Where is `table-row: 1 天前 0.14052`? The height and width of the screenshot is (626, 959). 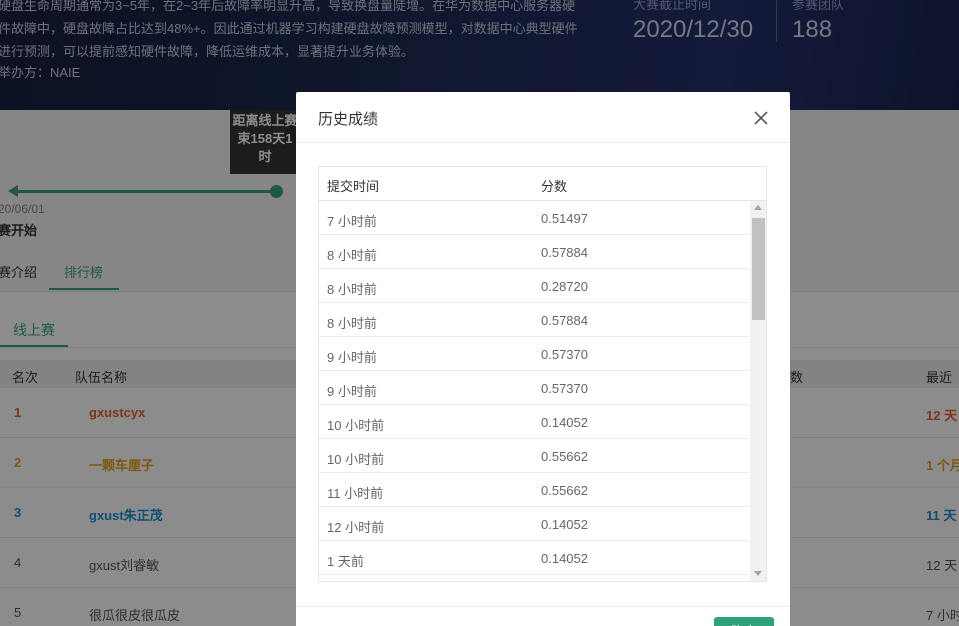
table-row: 1 天前 0.14052 is located at coordinates (534, 558).